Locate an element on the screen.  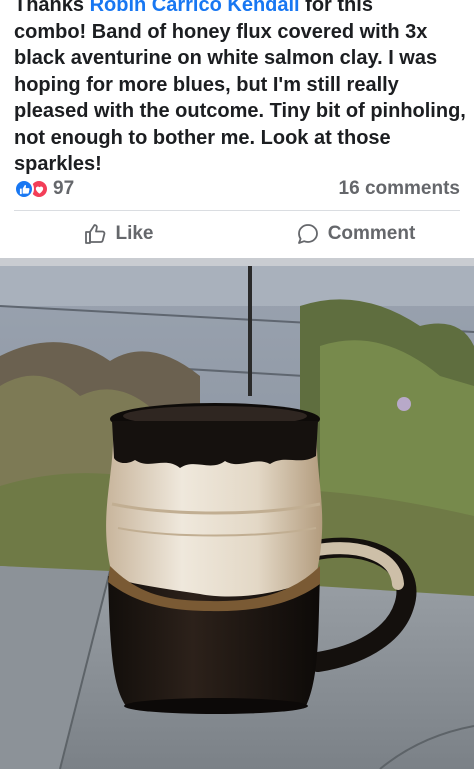
like-button: Like is located at coordinates (118, 234).